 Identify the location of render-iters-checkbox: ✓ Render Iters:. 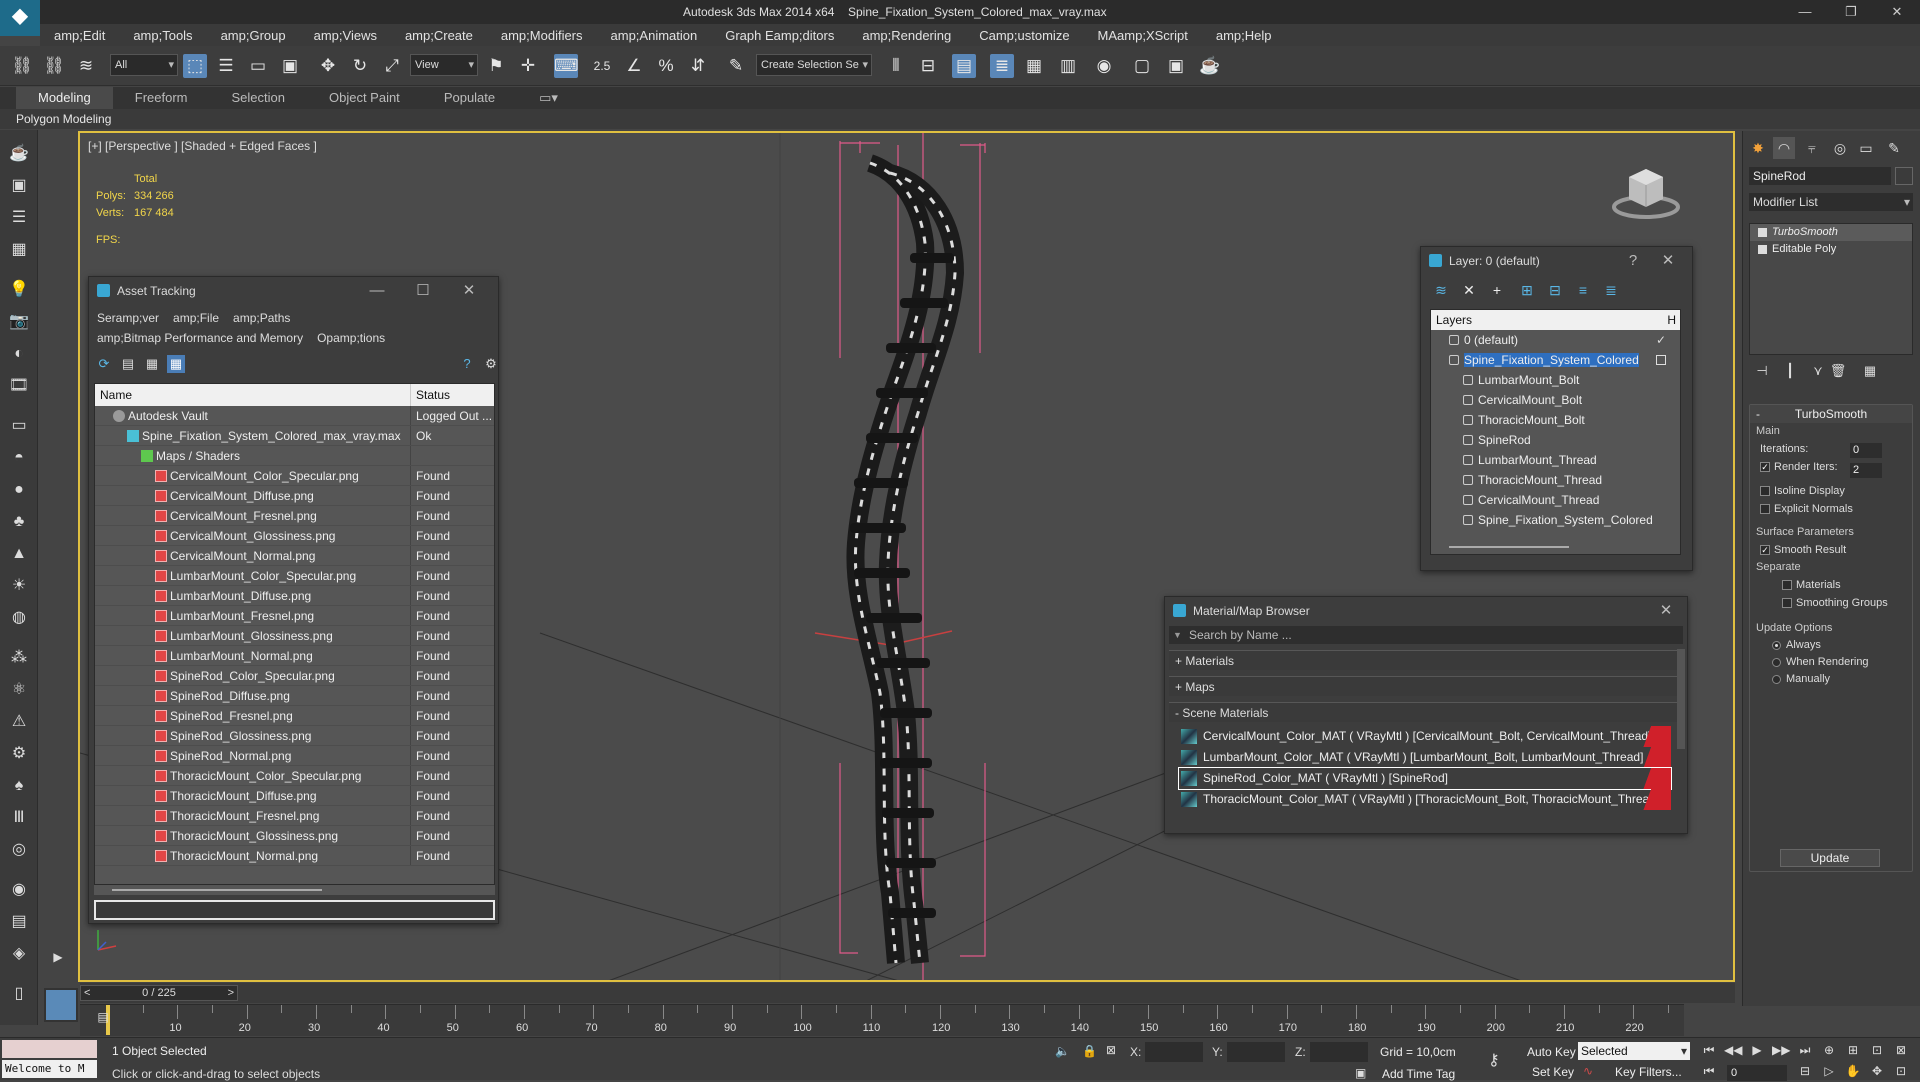
(1831, 467).